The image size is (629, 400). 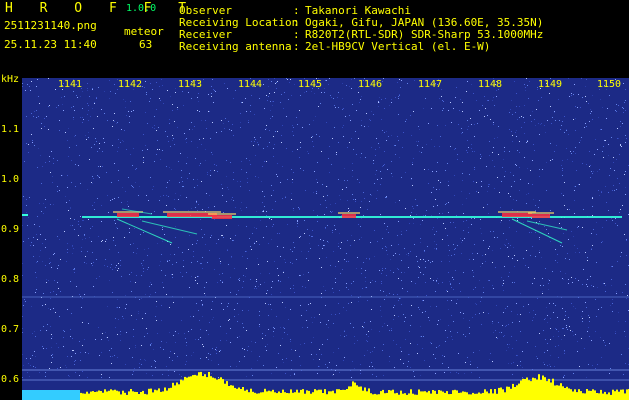 I want to click on x-tick-label: 1150, so click(x=609, y=84).